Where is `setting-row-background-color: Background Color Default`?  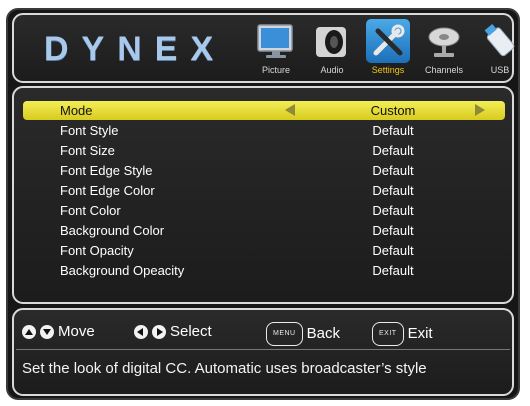
setting-row-background-color: Background Color Default is located at coordinates (264, 230).